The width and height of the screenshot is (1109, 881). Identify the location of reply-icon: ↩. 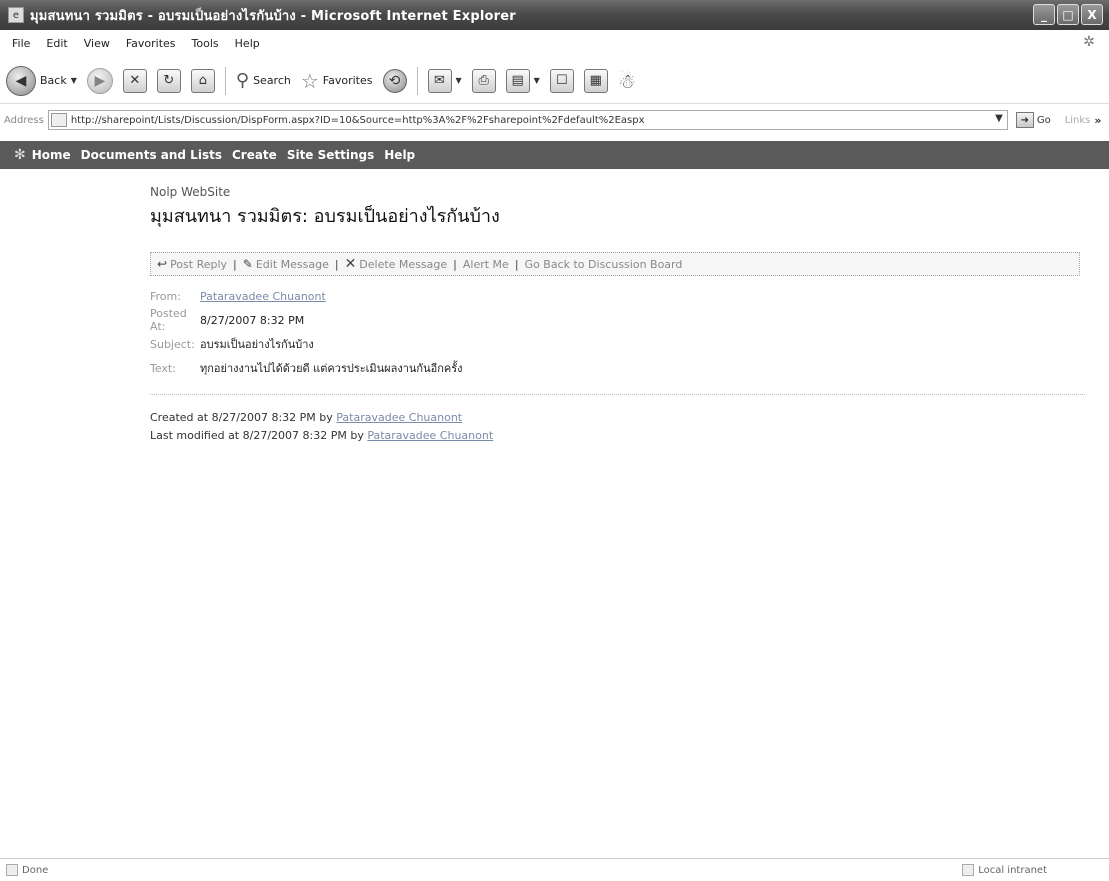
(162, 264).